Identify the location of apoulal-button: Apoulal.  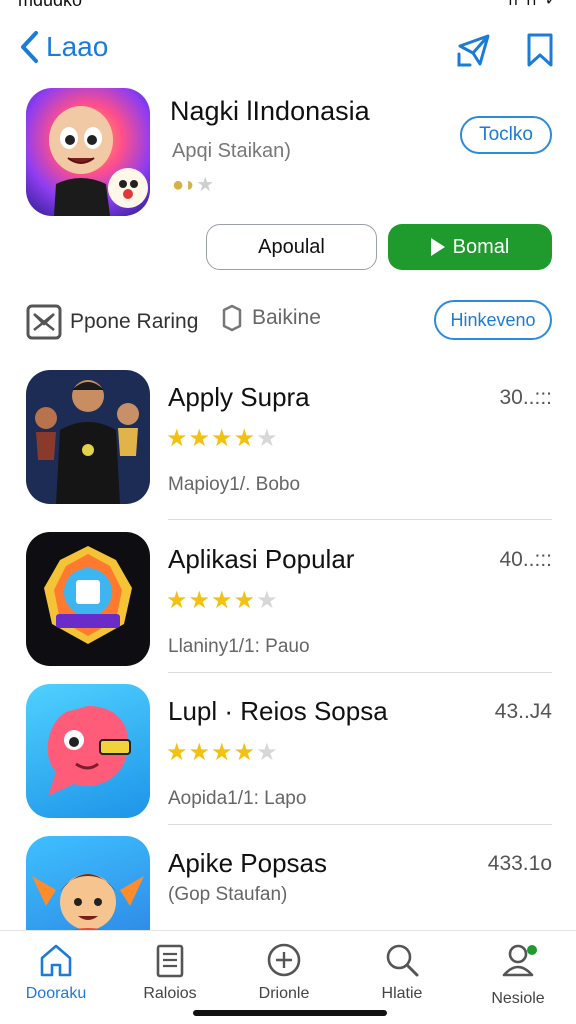
(291, 247).